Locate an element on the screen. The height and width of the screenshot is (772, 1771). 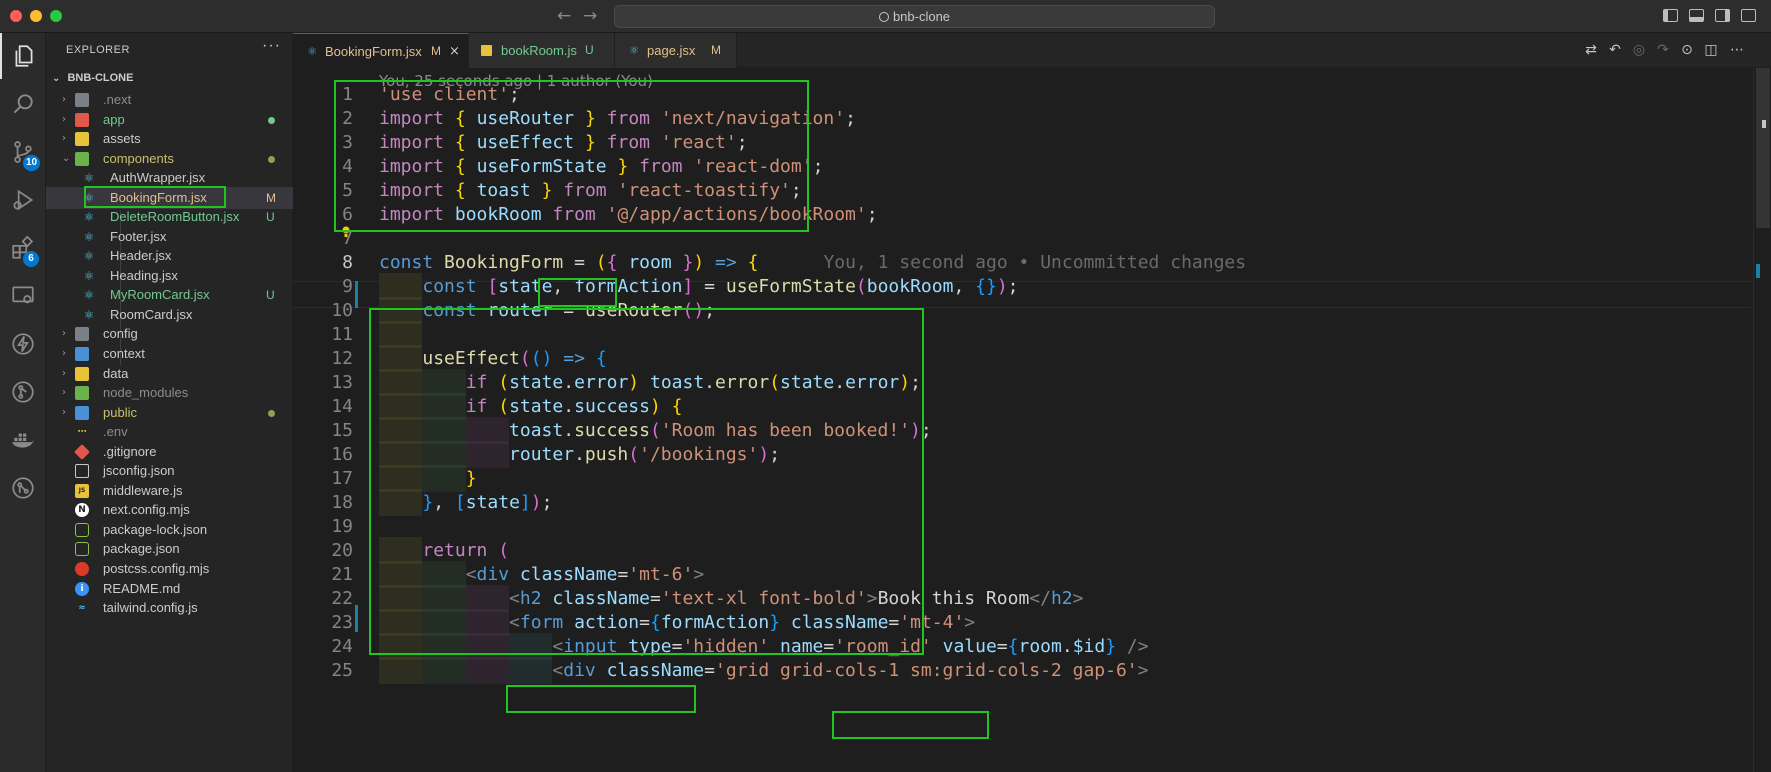
code-line: 11 is located at coordinates (1032, 334).